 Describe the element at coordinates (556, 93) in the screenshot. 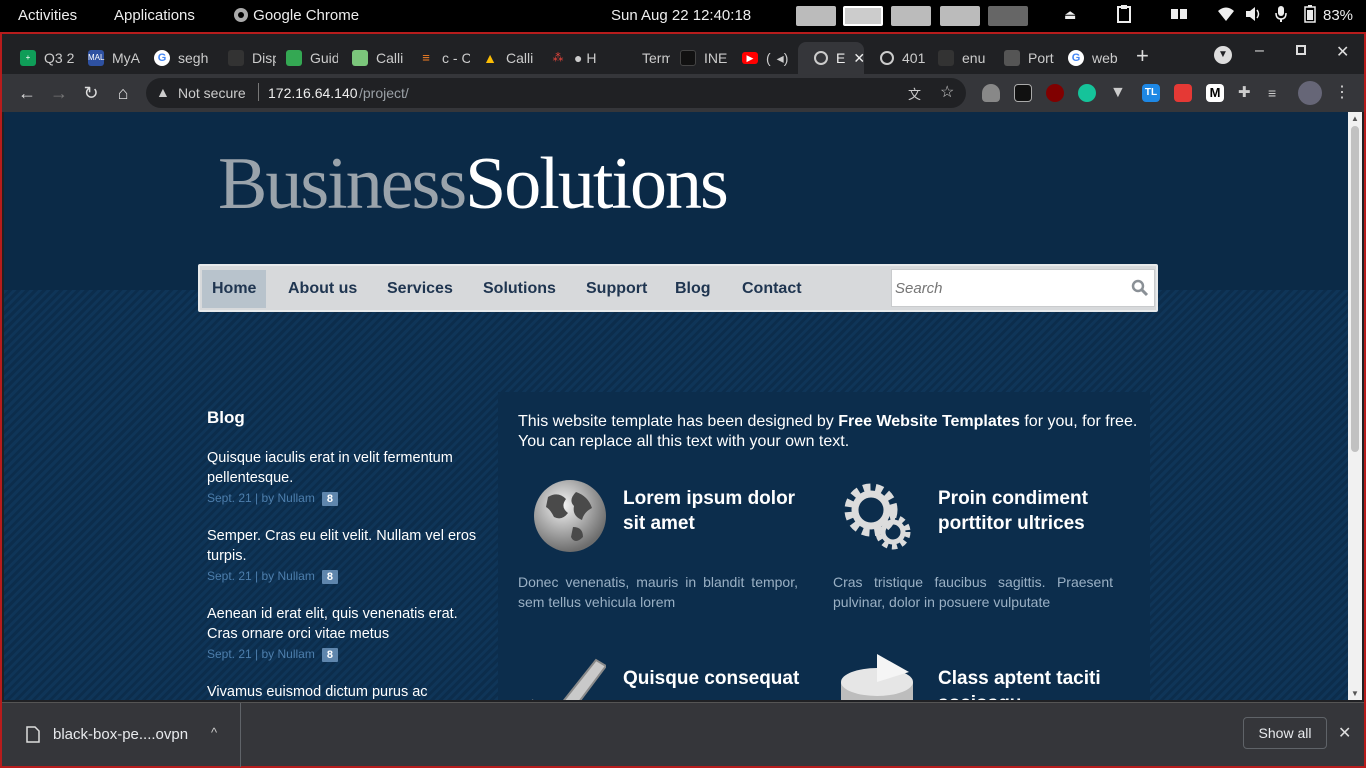

I see `address-bar: ▲ Not secure 172.16.64.140 /project/ 文 ☆` at that location.